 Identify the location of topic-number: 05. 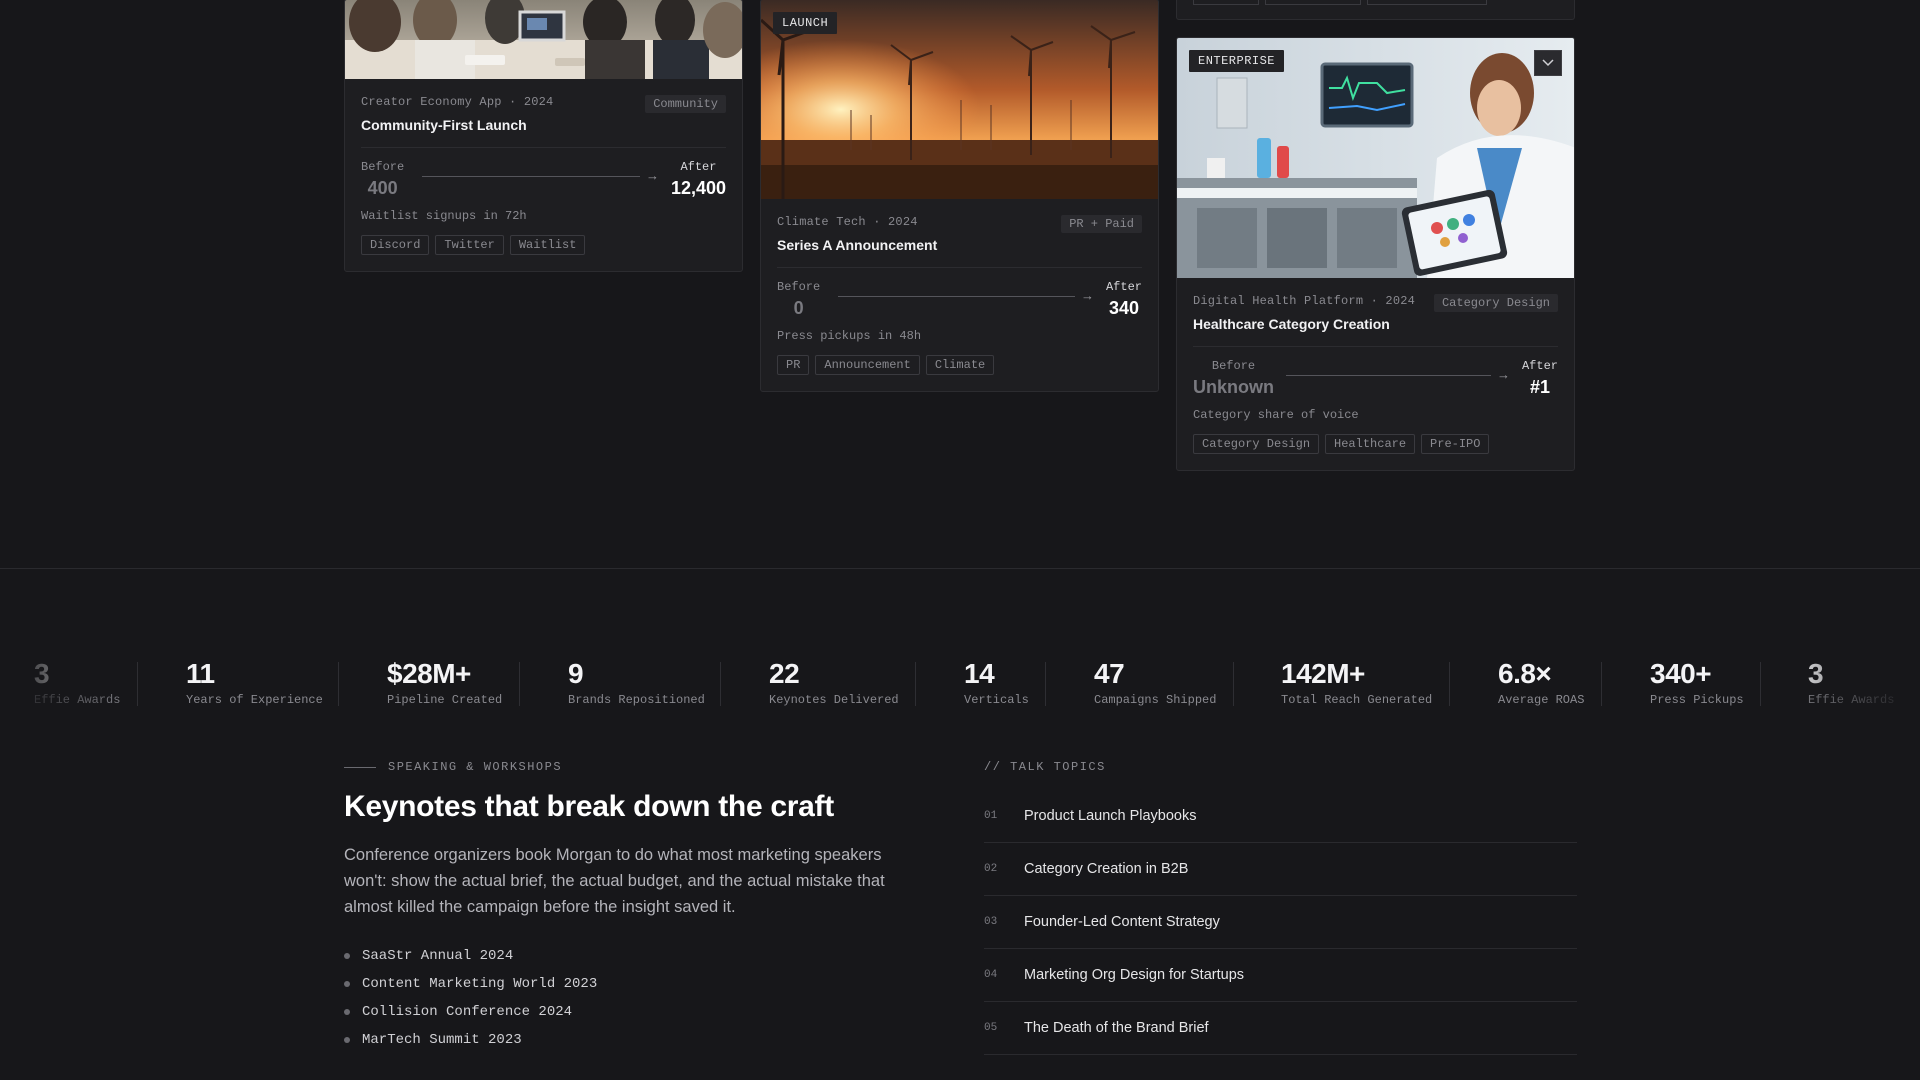
(991, 1028).